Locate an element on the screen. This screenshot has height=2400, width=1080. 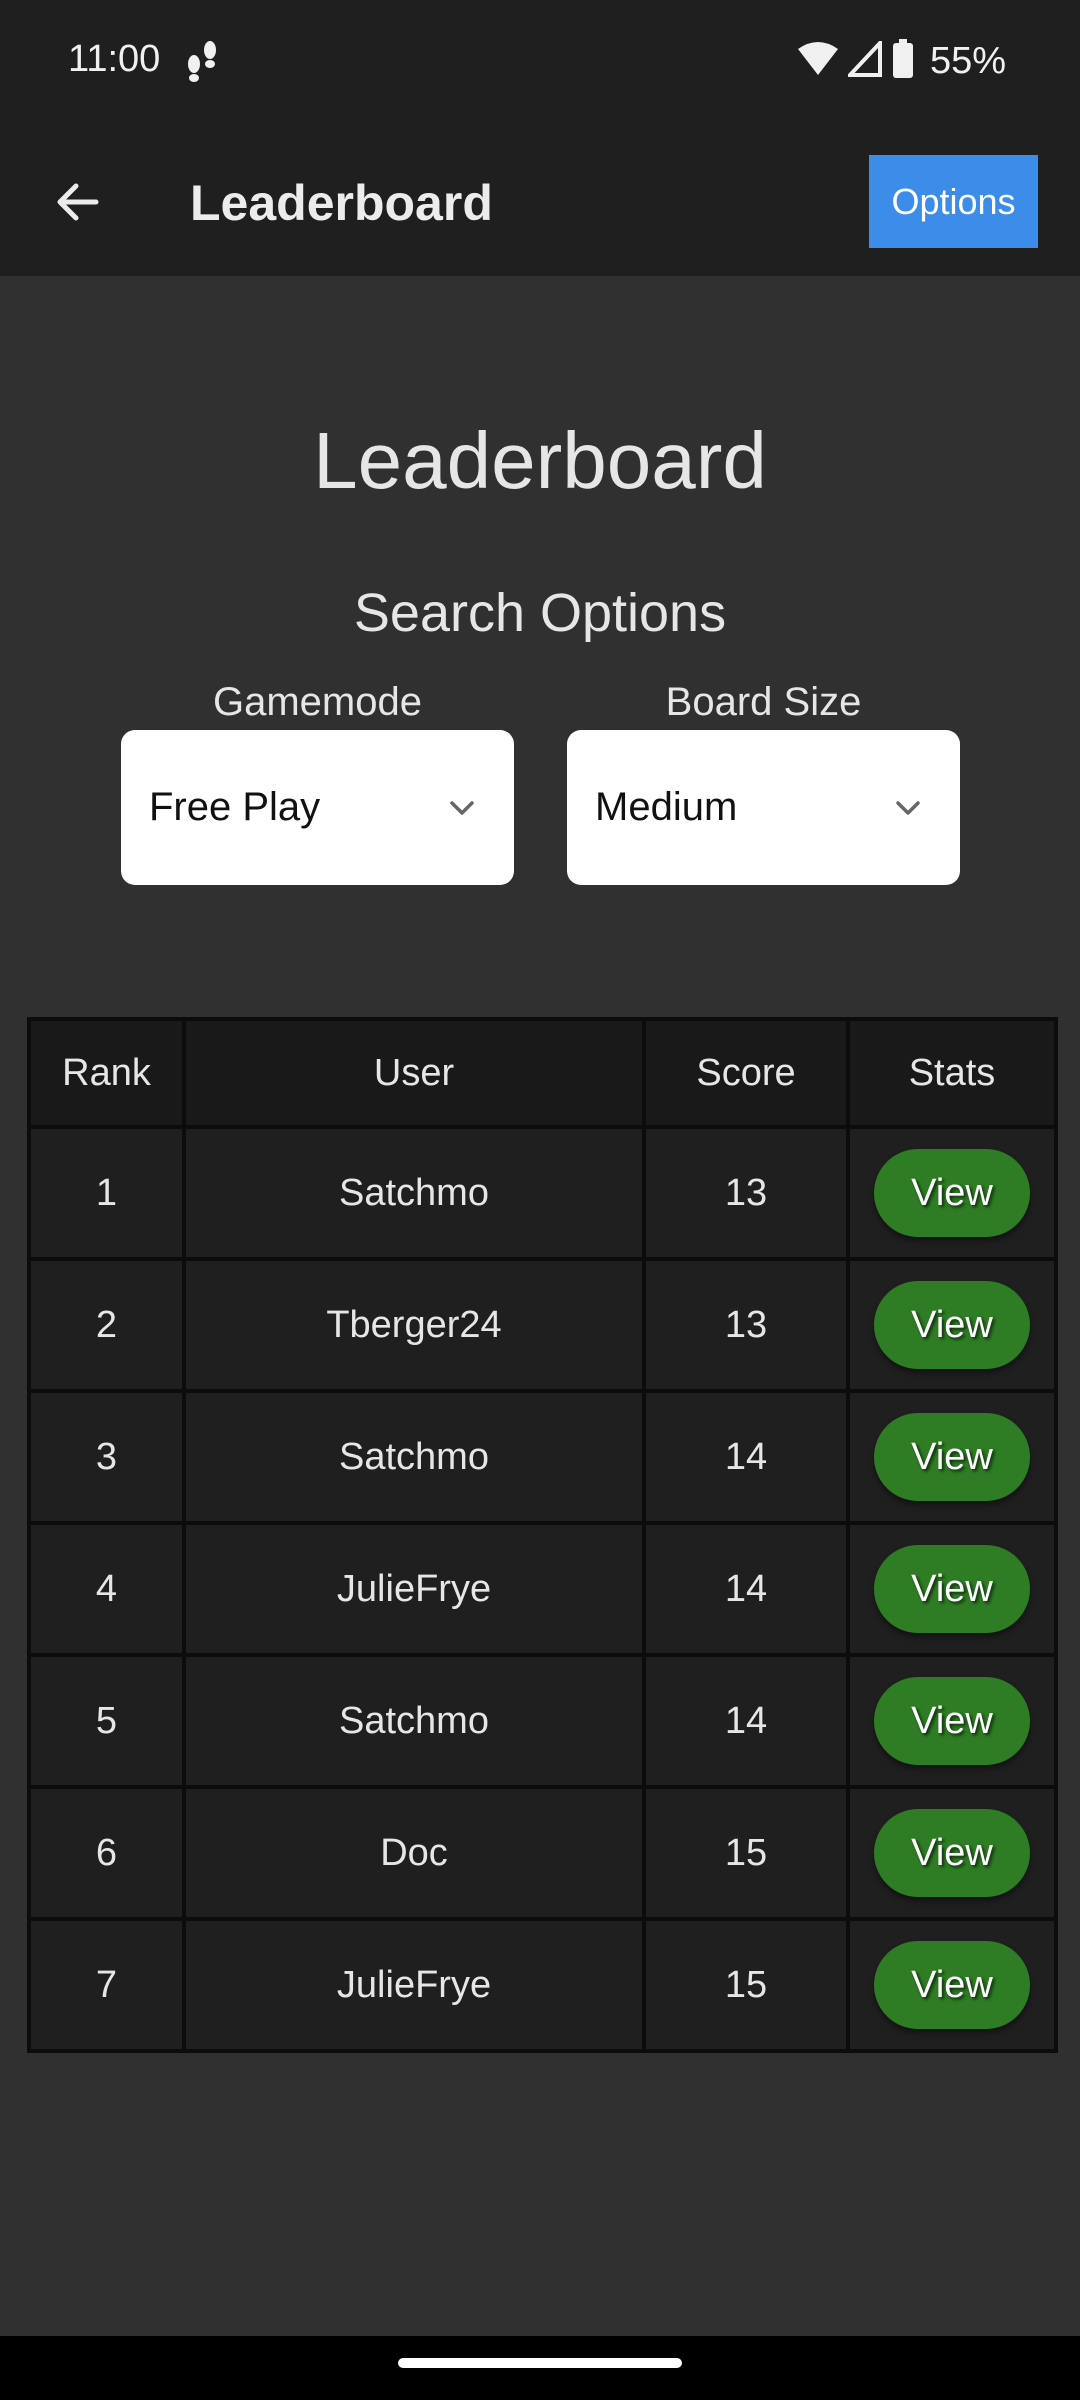
options-button: Options is located at coordinates (953, 201).